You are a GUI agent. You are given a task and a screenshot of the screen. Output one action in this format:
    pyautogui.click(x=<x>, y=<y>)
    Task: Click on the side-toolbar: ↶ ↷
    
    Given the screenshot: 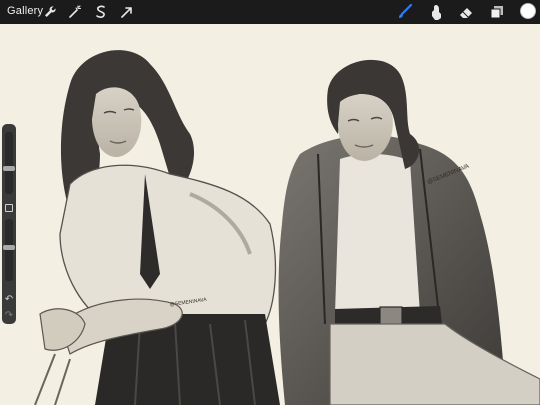 What is the action you would take?
    pyautogui.click(x=9, y=224)
    